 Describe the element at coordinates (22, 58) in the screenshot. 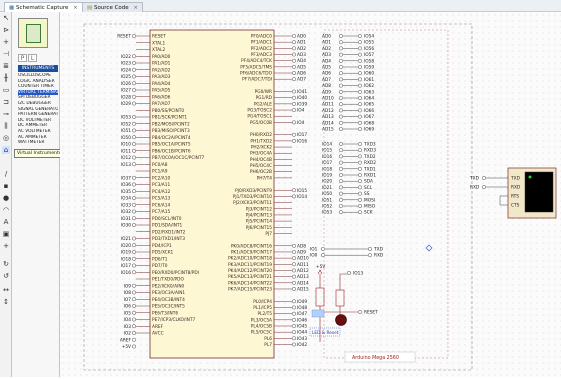

I see `pick-button: P` at that location.